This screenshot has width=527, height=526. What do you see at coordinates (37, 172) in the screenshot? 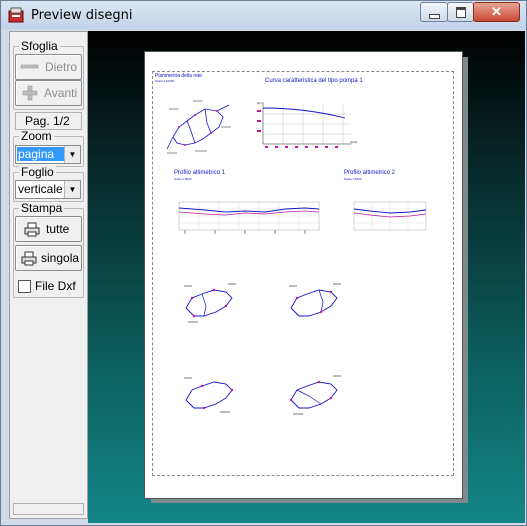
I see `foglio-label: Foglio` at bounding box center [37, 172].